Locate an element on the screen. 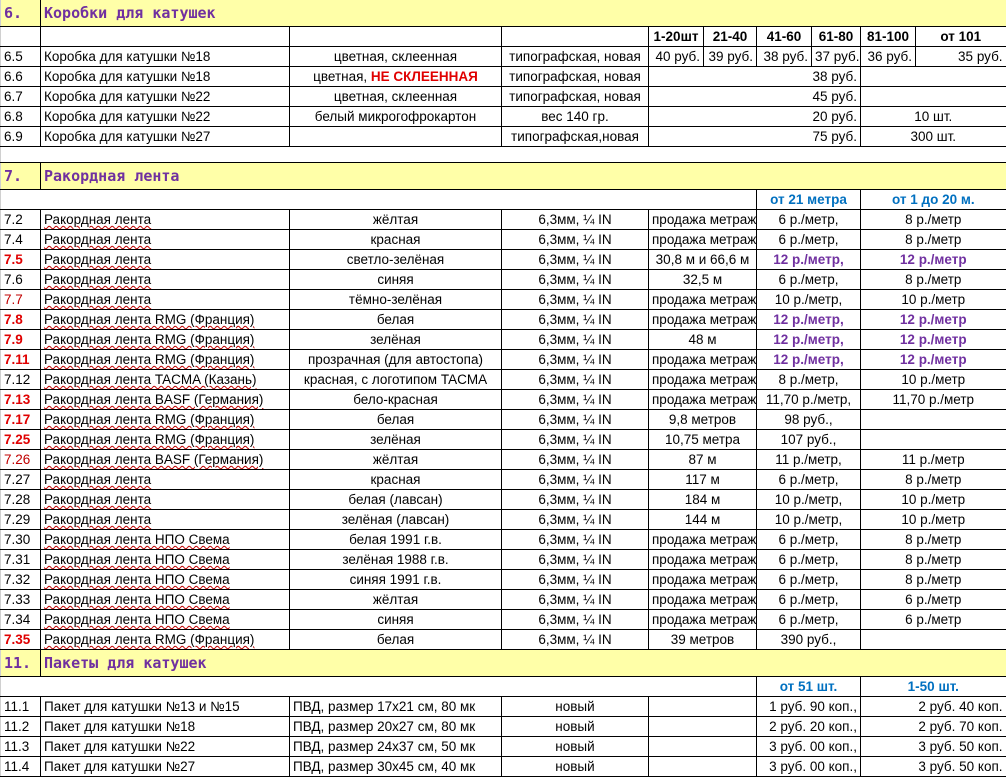  item-sale: 30,8 м и 66,6 м is located at coordinates (702, 259).